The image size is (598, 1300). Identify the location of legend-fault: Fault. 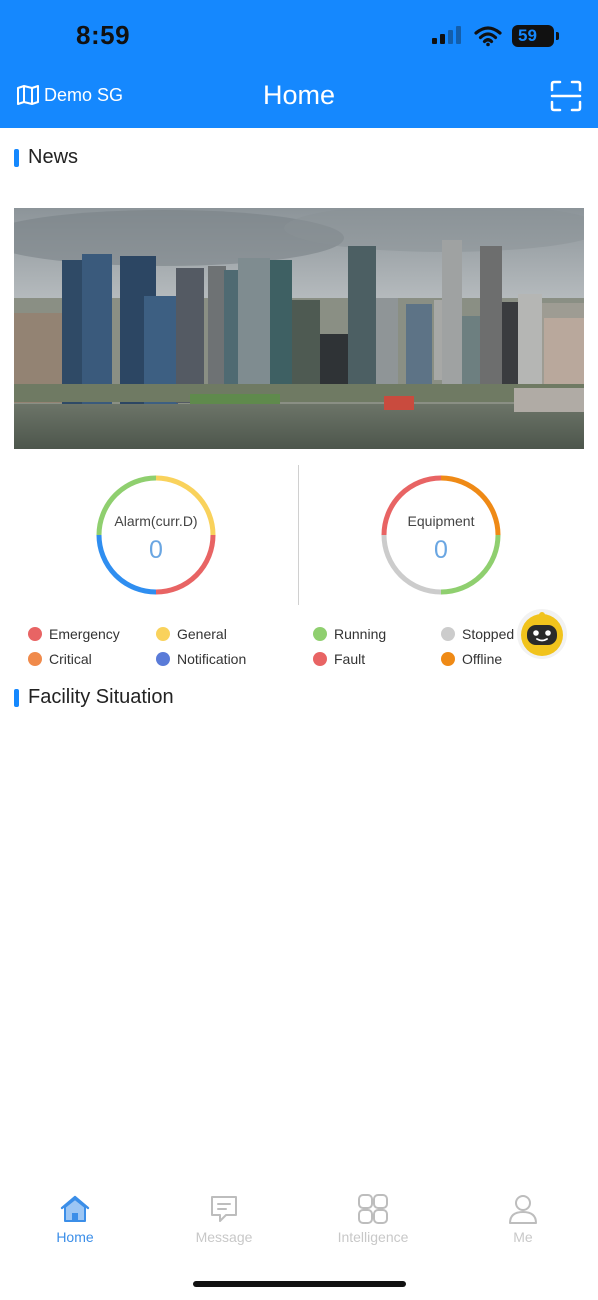
(339, 659).